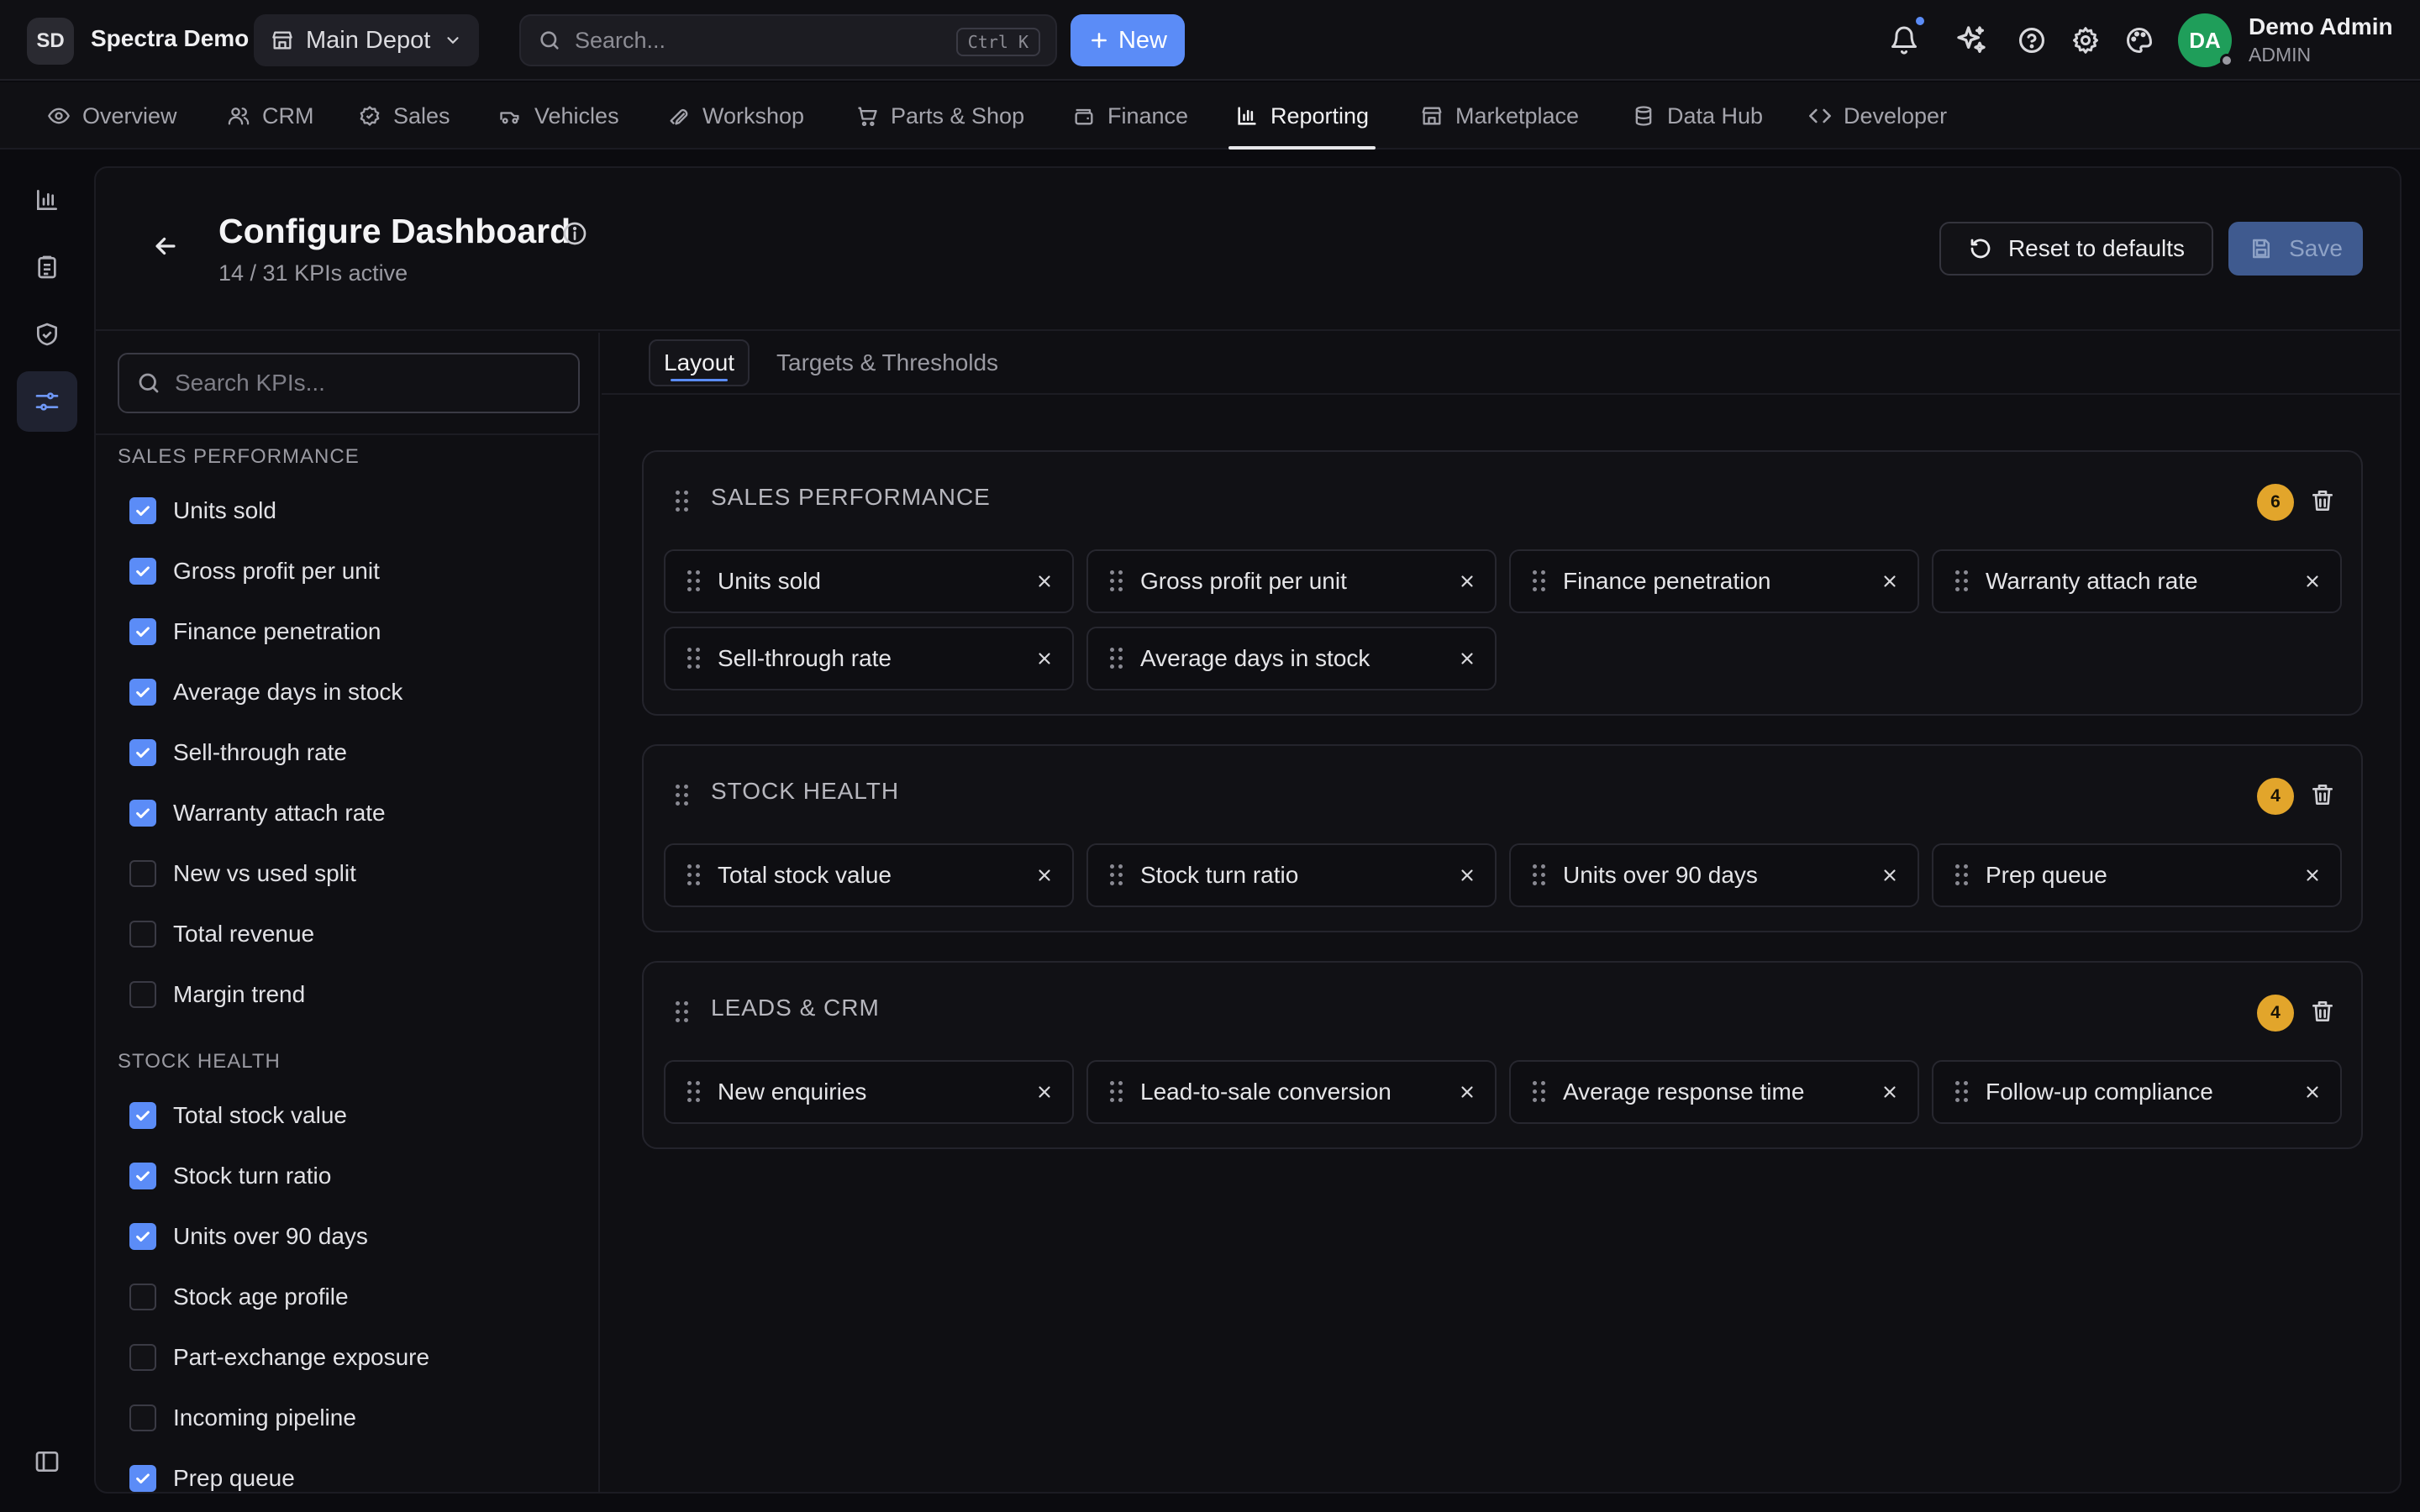 The height and width of the screenshot is (1512, 2420). I want to click on kpi-chip: New enquiries, so click(869, 1092).